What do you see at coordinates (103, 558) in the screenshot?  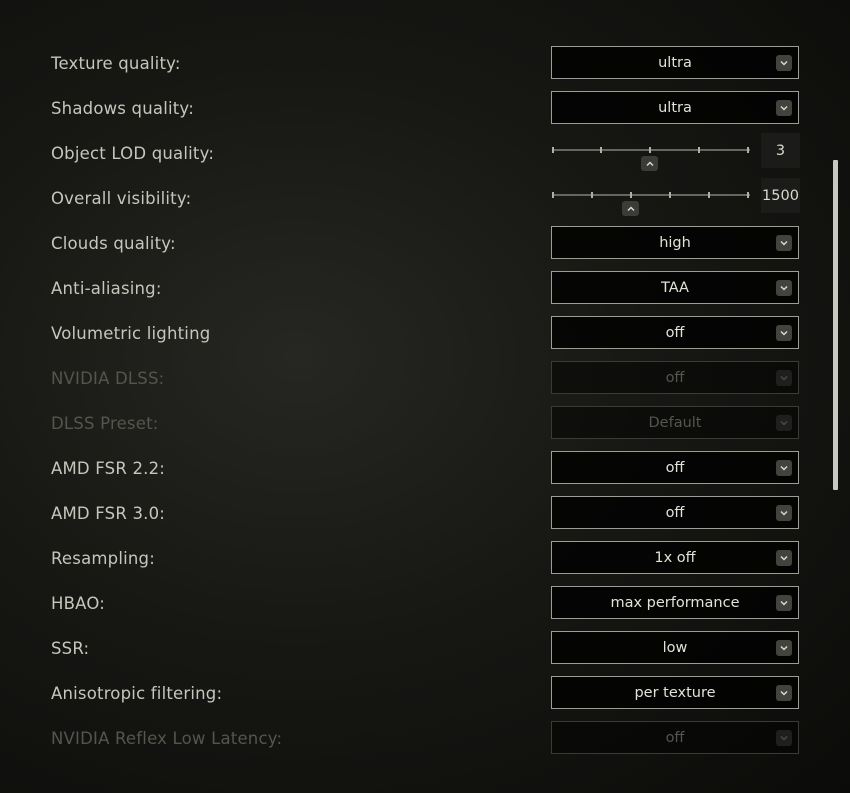 I see `setting-label: Resampling:` at bounding box center [103, 558].